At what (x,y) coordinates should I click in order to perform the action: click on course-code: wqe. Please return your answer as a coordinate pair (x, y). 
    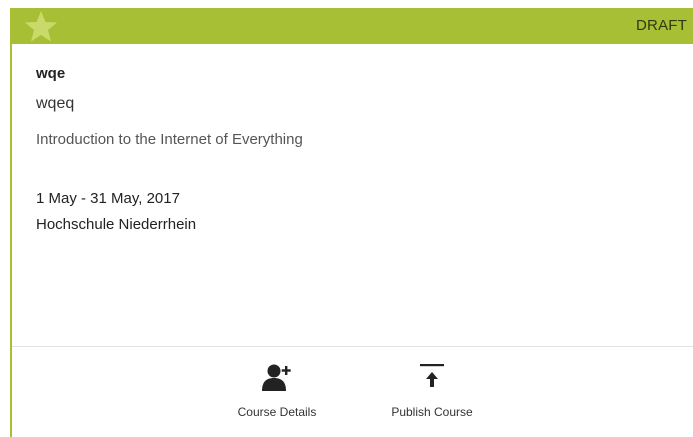
    Looking at the image, I should click on (51, 73).